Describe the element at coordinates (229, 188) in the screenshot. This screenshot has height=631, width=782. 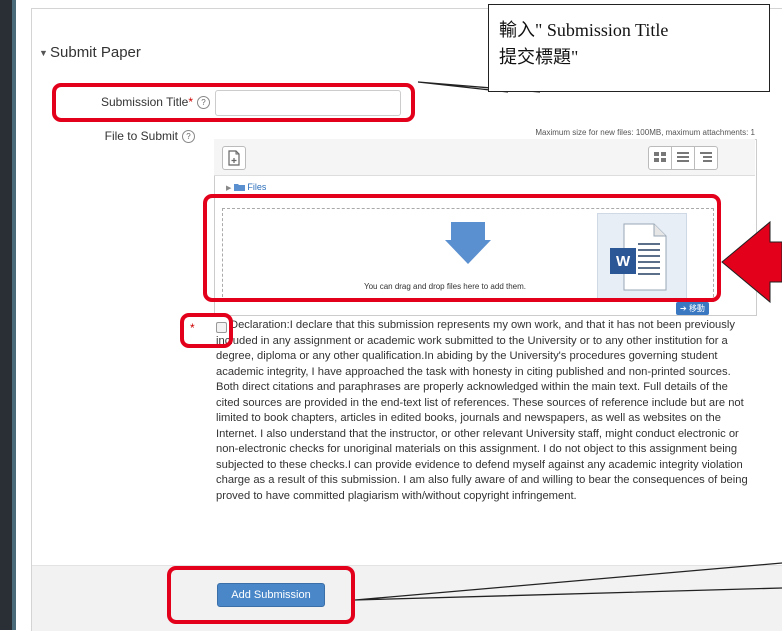
I see `expand-arrow-icon: ▶` at that location.